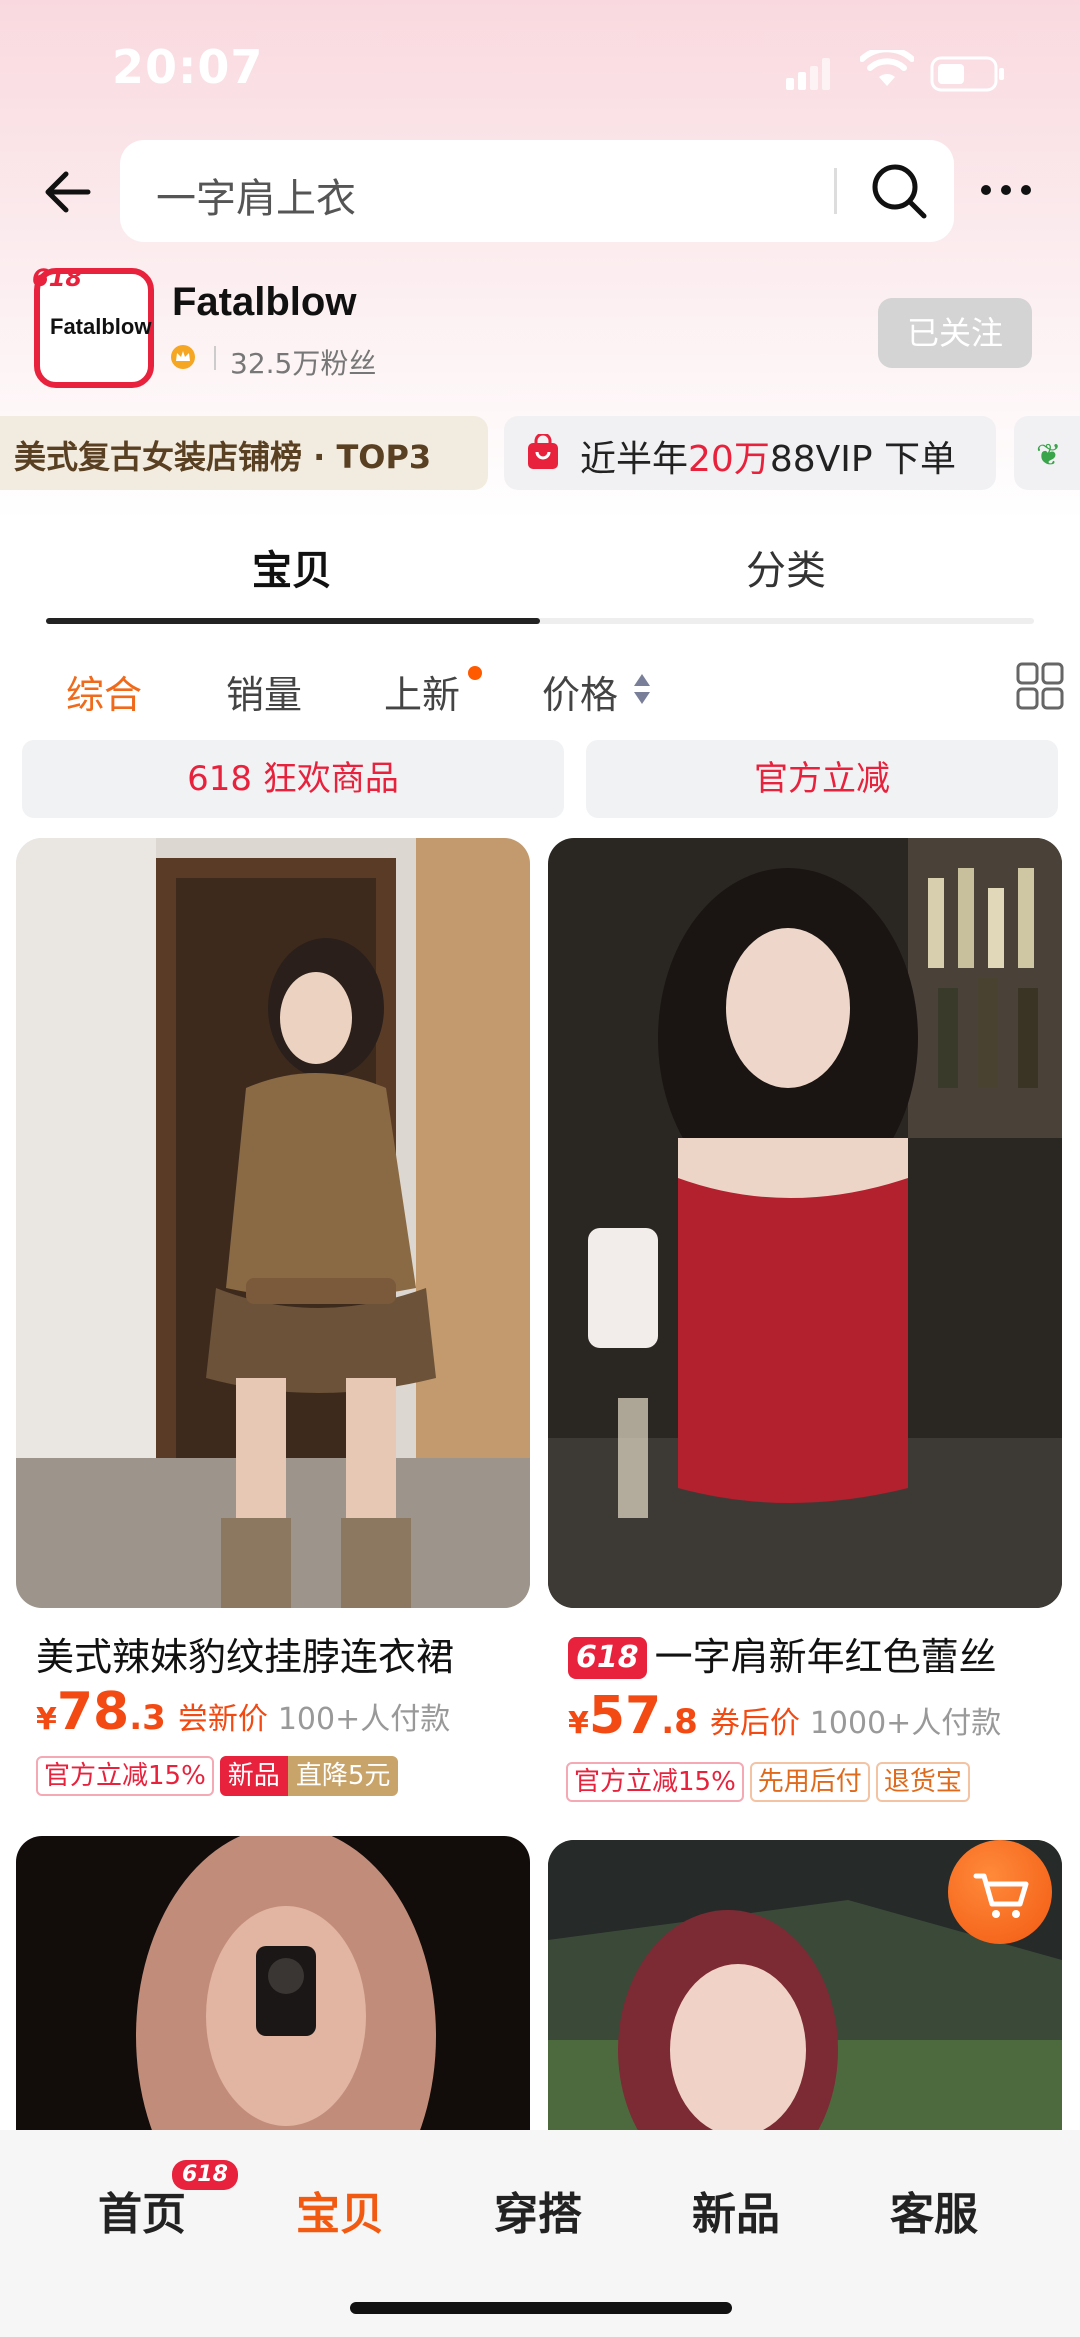 The width and height of the screenshot is (1080, 2337). What do you see at coordinates (543, 451) in the screenshot?
I see `shopping-bag-icon` at bounding box center [543, 451].